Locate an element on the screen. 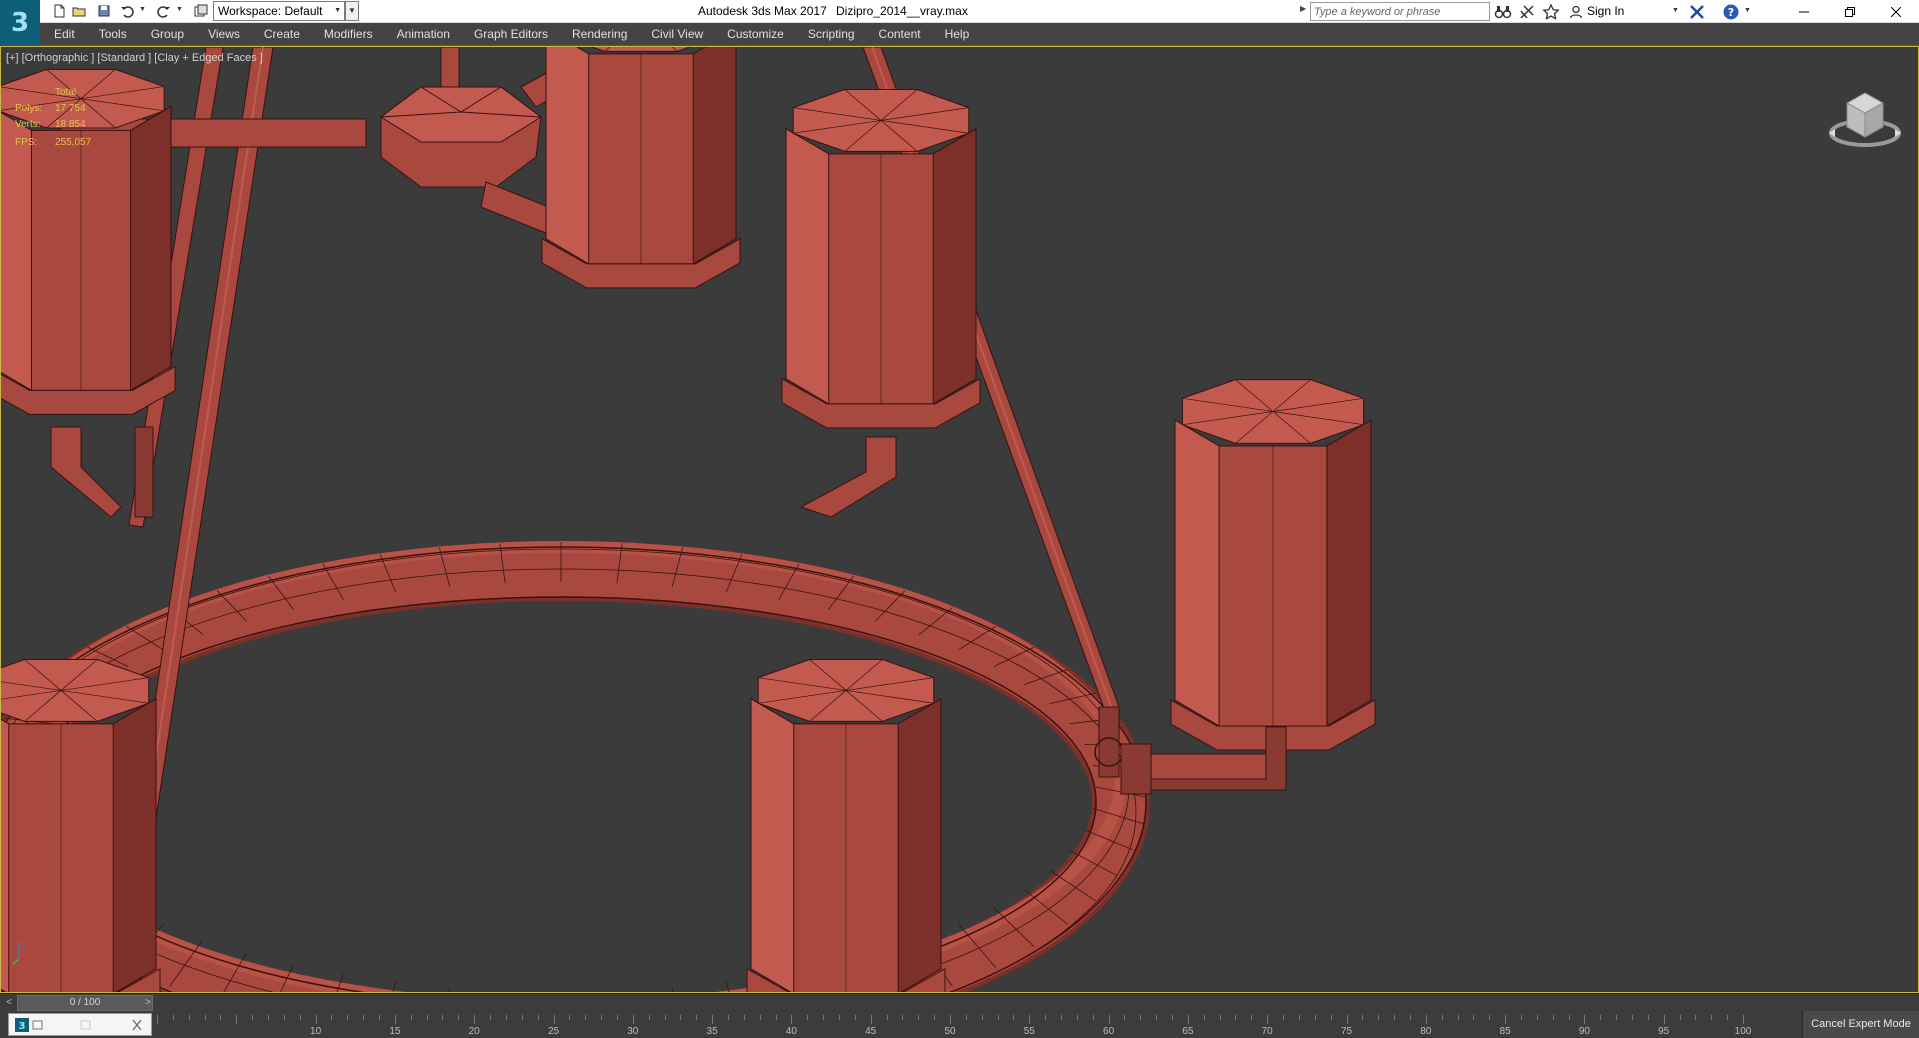  help-dropdown-icon: ▼ is located at coordinates (1747, 10).